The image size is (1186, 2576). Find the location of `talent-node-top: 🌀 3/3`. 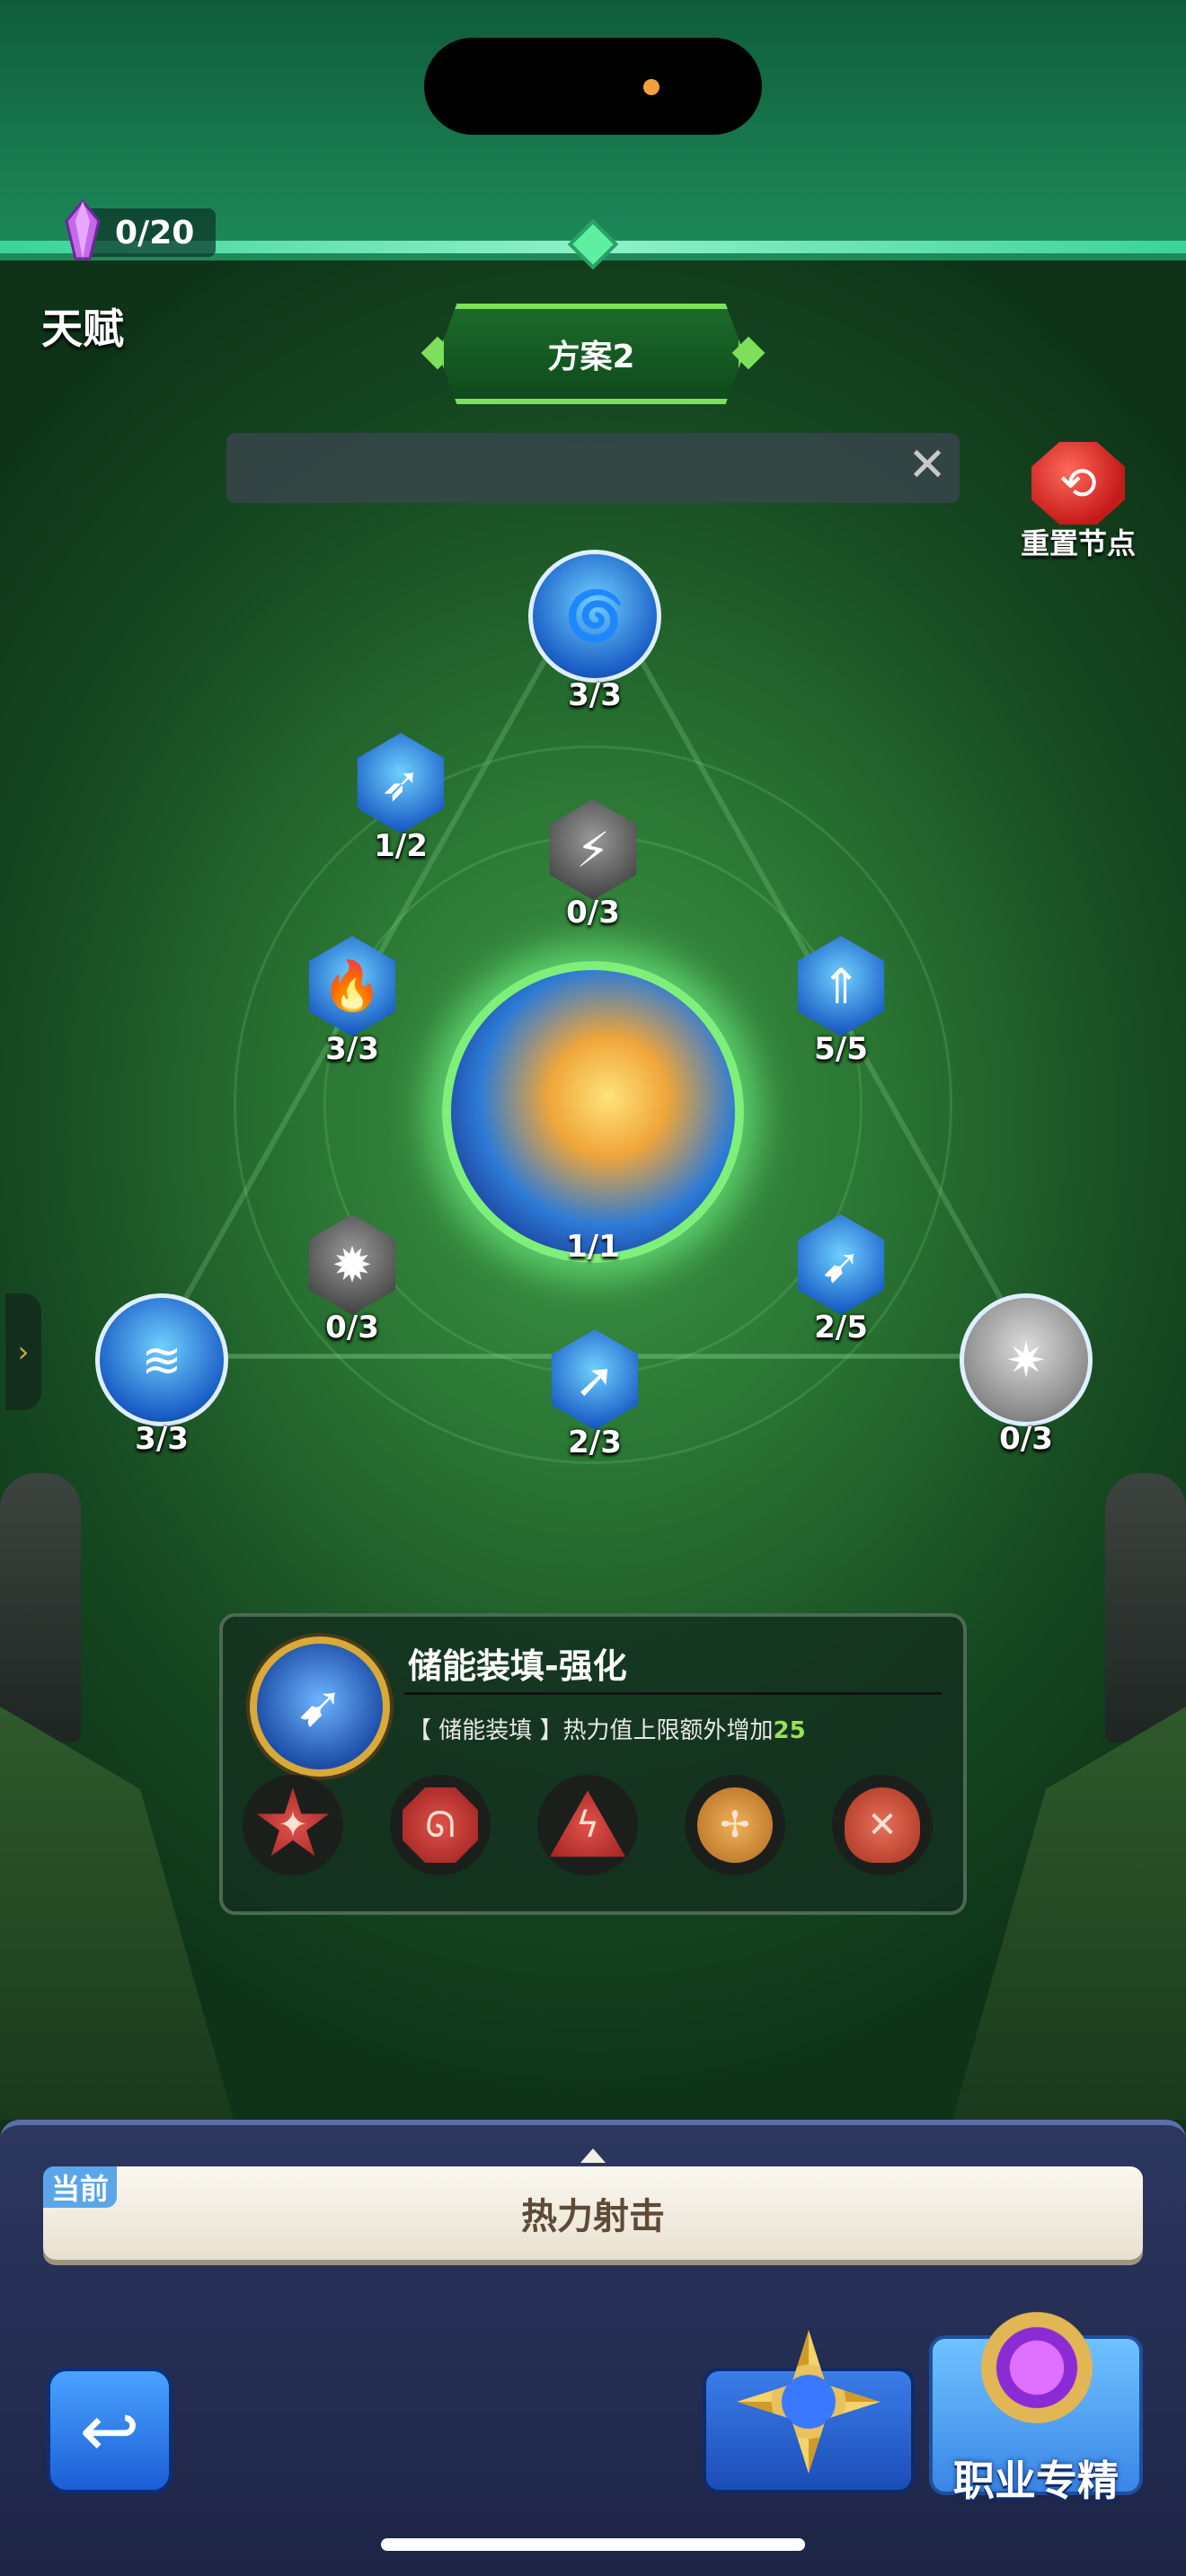

talent-node-top: 🌀 3/3 is located at coordinates (594, 631).